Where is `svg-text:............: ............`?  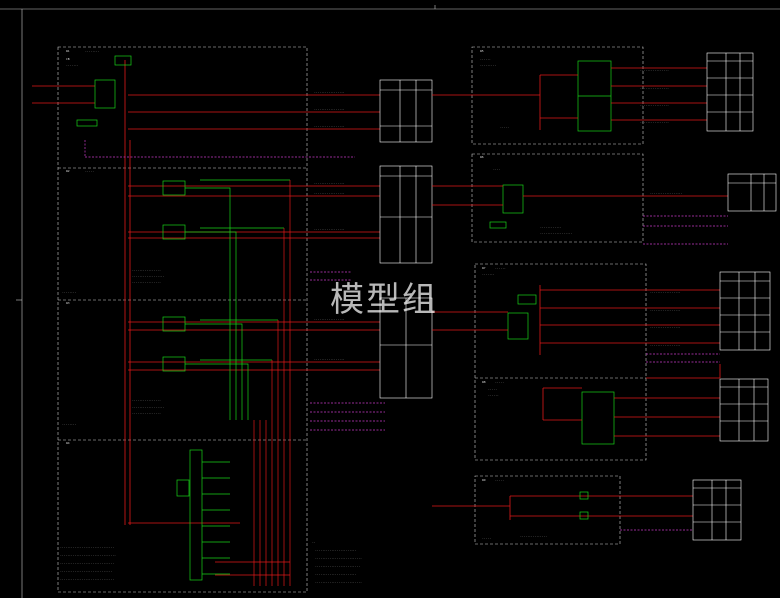 svg-text:............: ............ is located at coordinates (551, 227).